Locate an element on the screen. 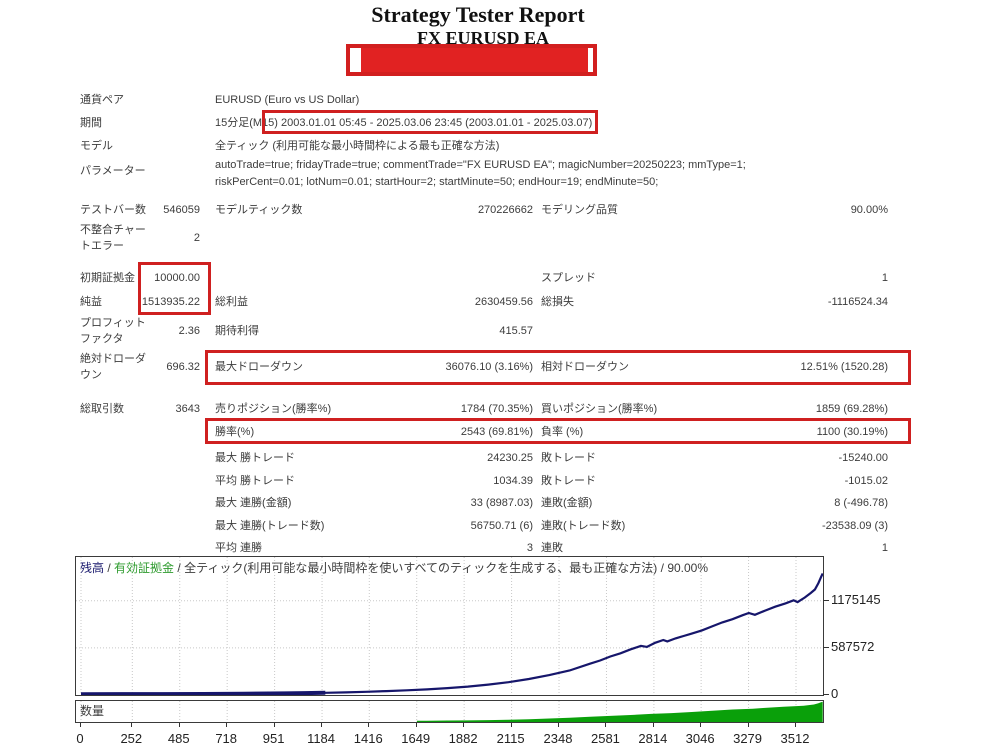  table-cell-value: 1859 (69.28%) is located at coordinates (851, 409).